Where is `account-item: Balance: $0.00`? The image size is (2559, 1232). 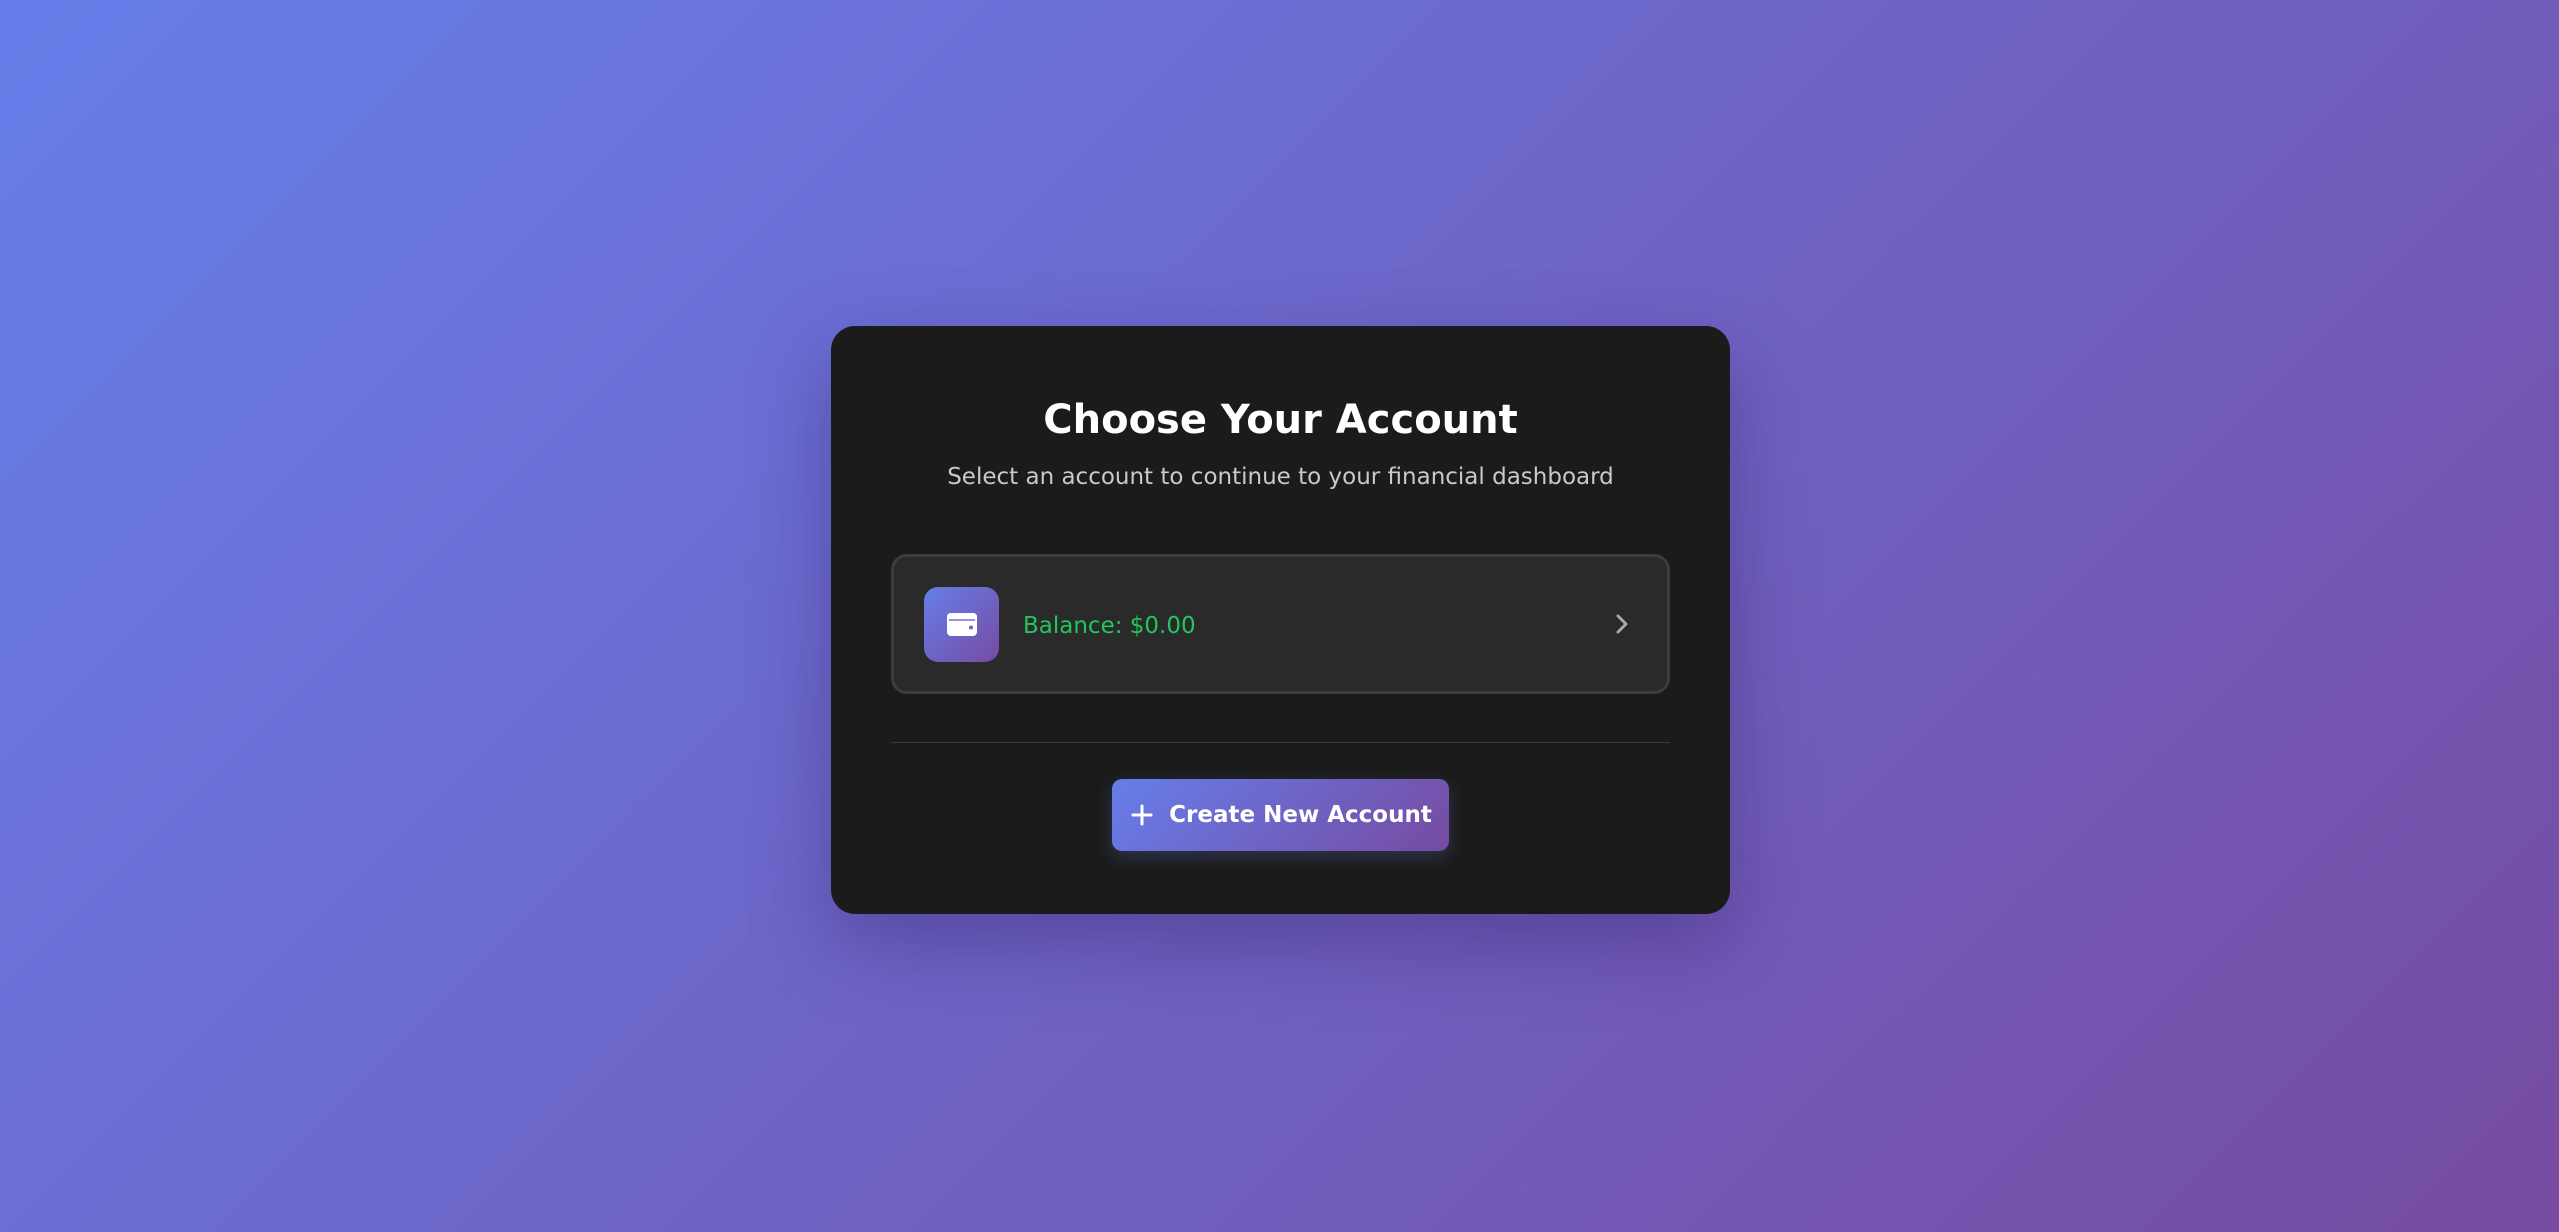
account-item: Balance: $0.00 is located at coordinates (1280, 624).